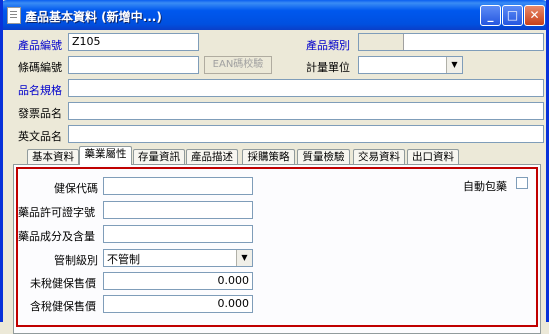 The image size is (549, 334). Describe the element at coordinates (76, 260) in the screenshot. I see `control-level-label: 管制級別` at that location.